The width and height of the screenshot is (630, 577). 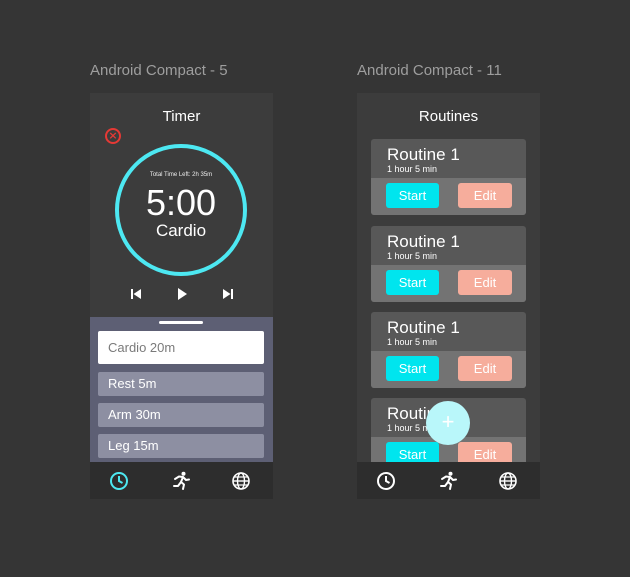 What do you see at coordinates (181, 347) in the screenshot?
I see `list-item-selected: Cardio 20m` at bounding box center [181, 347].